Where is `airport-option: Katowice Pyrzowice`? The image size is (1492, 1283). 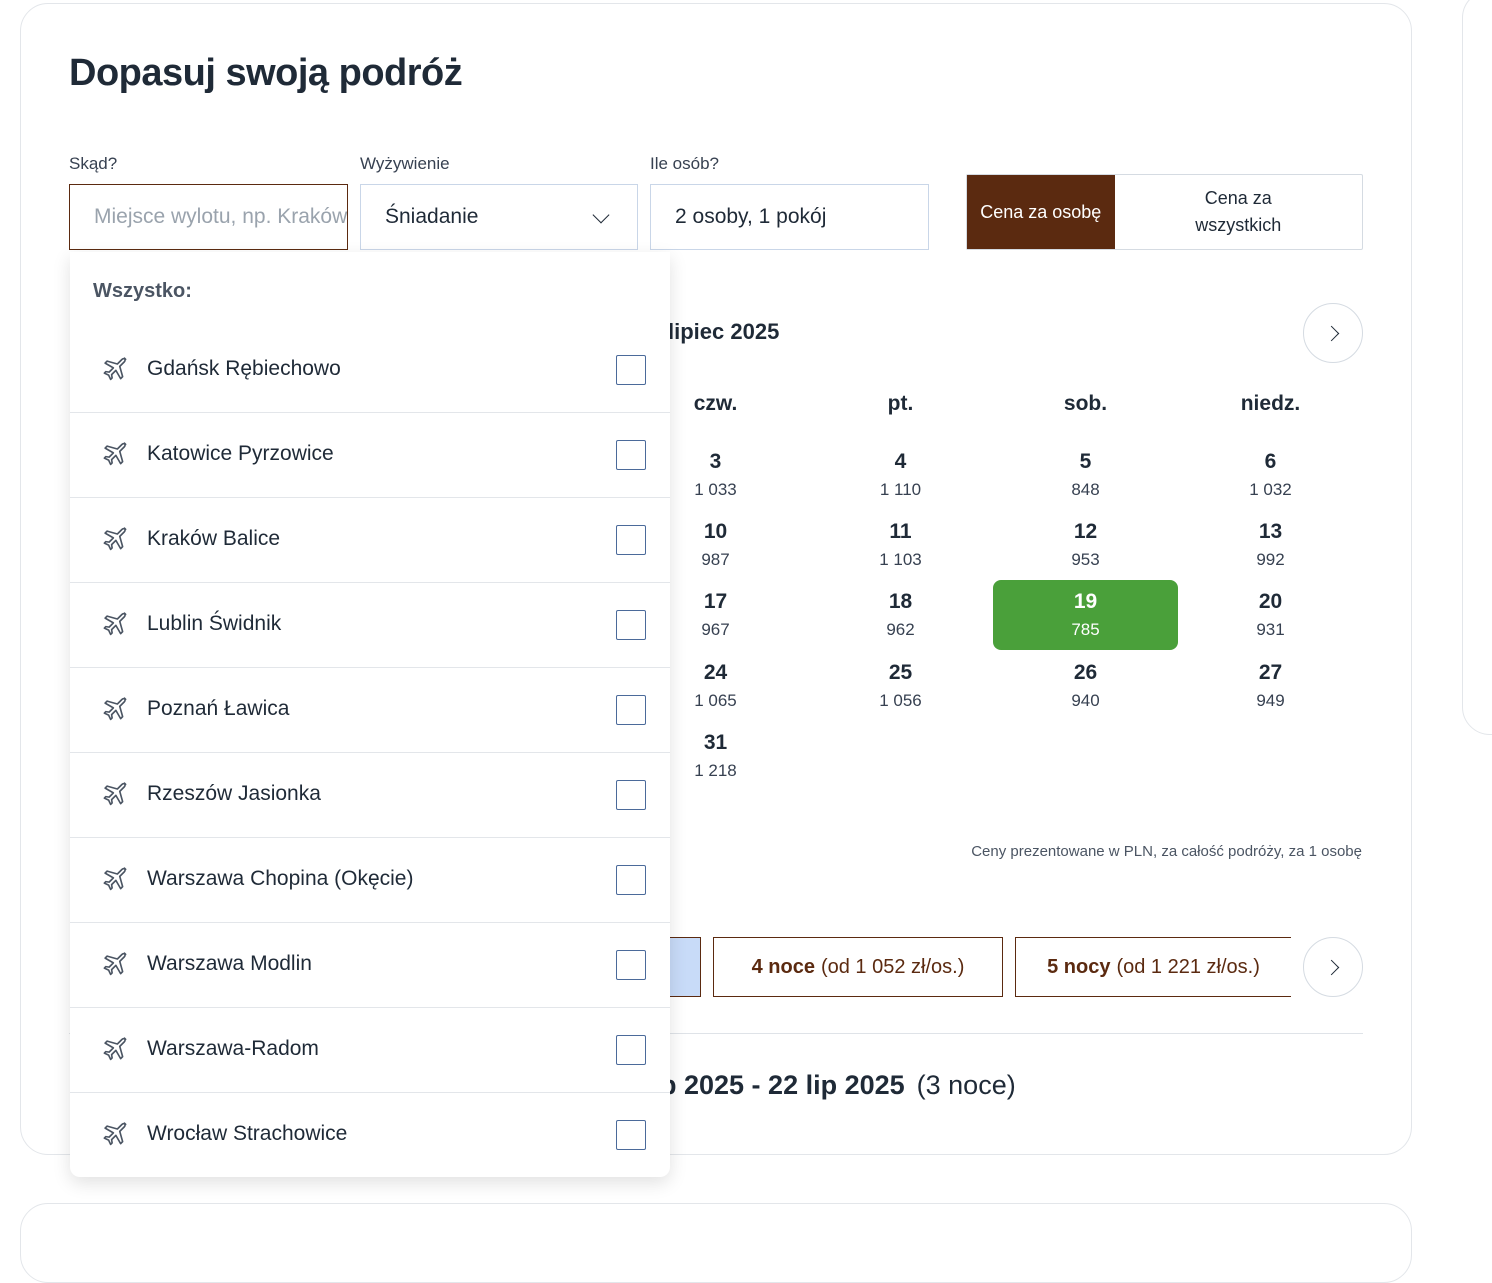 airport-option: Katowice Pyrzowice is located at coordinates (370, 455).